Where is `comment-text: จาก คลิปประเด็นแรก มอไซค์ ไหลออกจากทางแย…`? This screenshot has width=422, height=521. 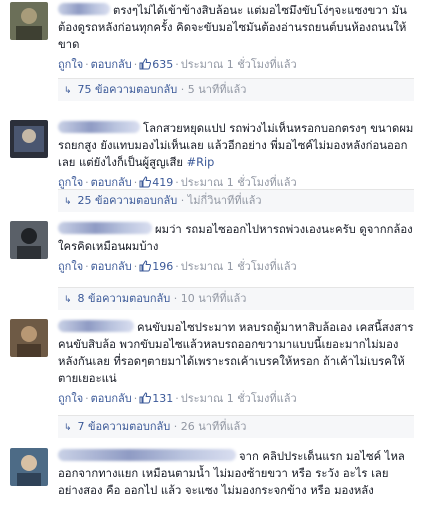
comment-text: จาก คลิปประเด็นแรก มอไซค์ ไหลออกจากทางแย… is located at coordinates (236, 473).